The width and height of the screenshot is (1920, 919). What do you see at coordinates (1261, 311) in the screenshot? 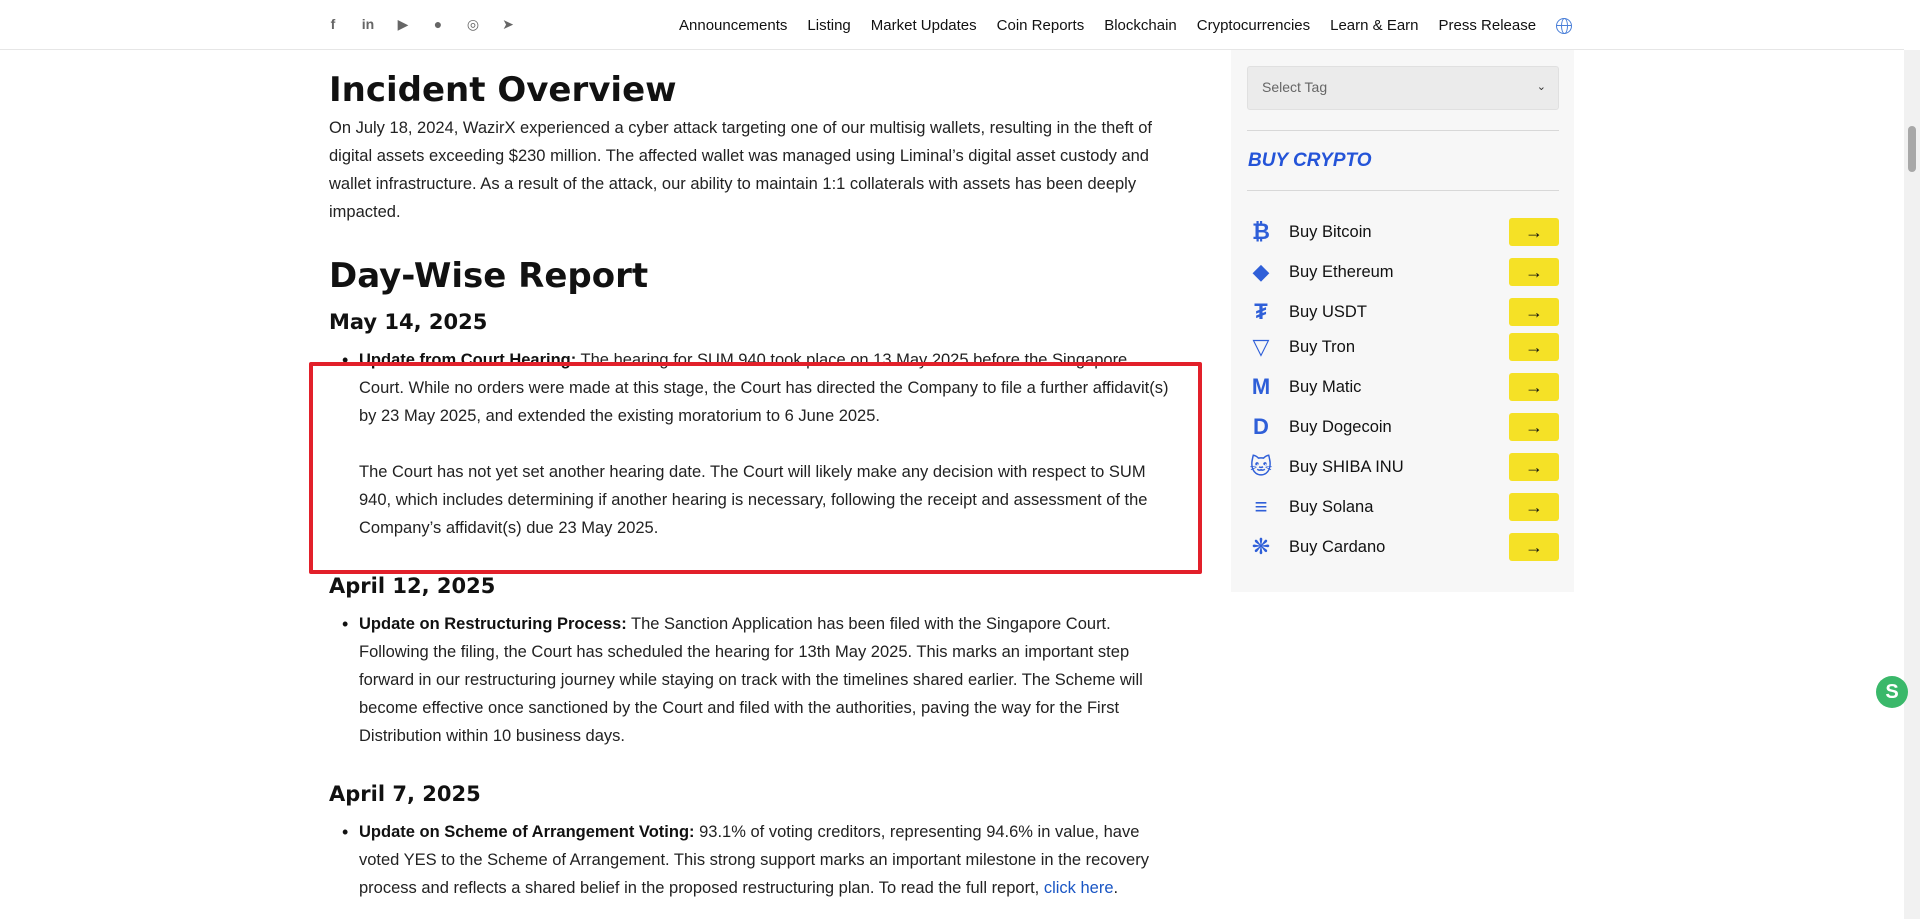
I see `tether-icon: ₮` at bounding box center [1261, 311].